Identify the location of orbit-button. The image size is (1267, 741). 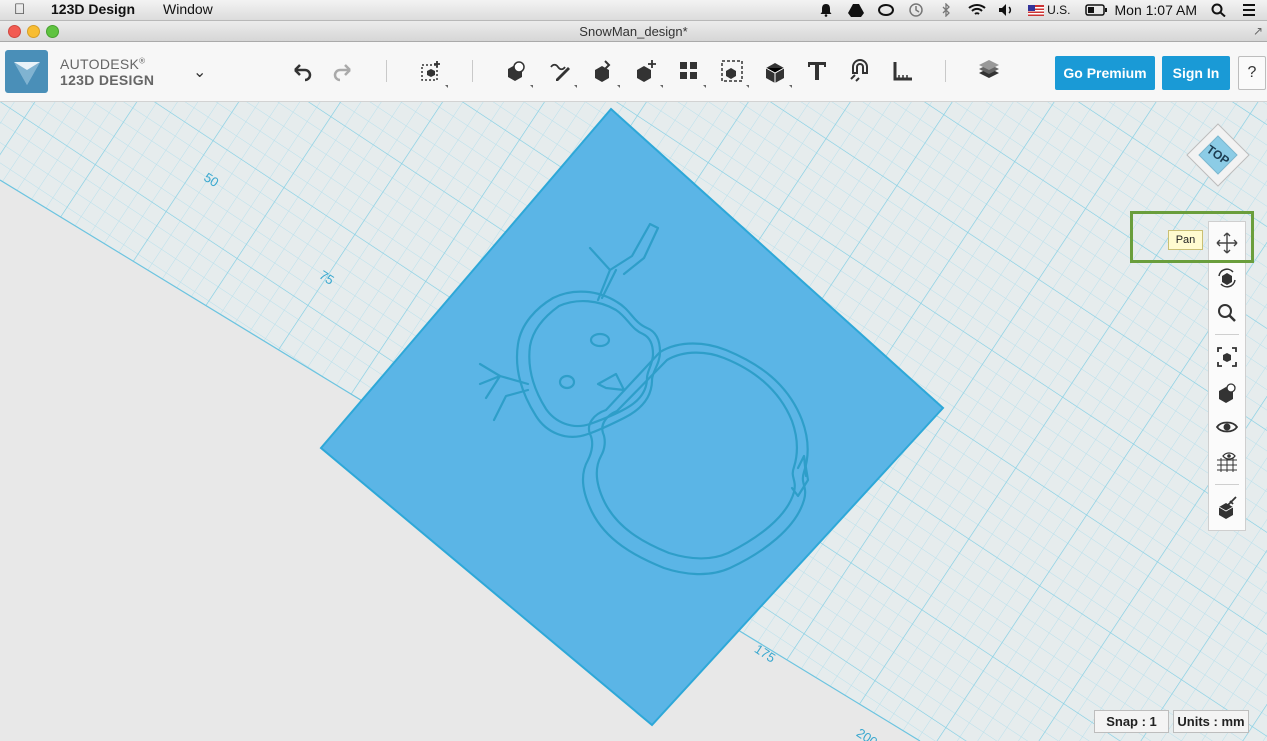
(1227, 278).